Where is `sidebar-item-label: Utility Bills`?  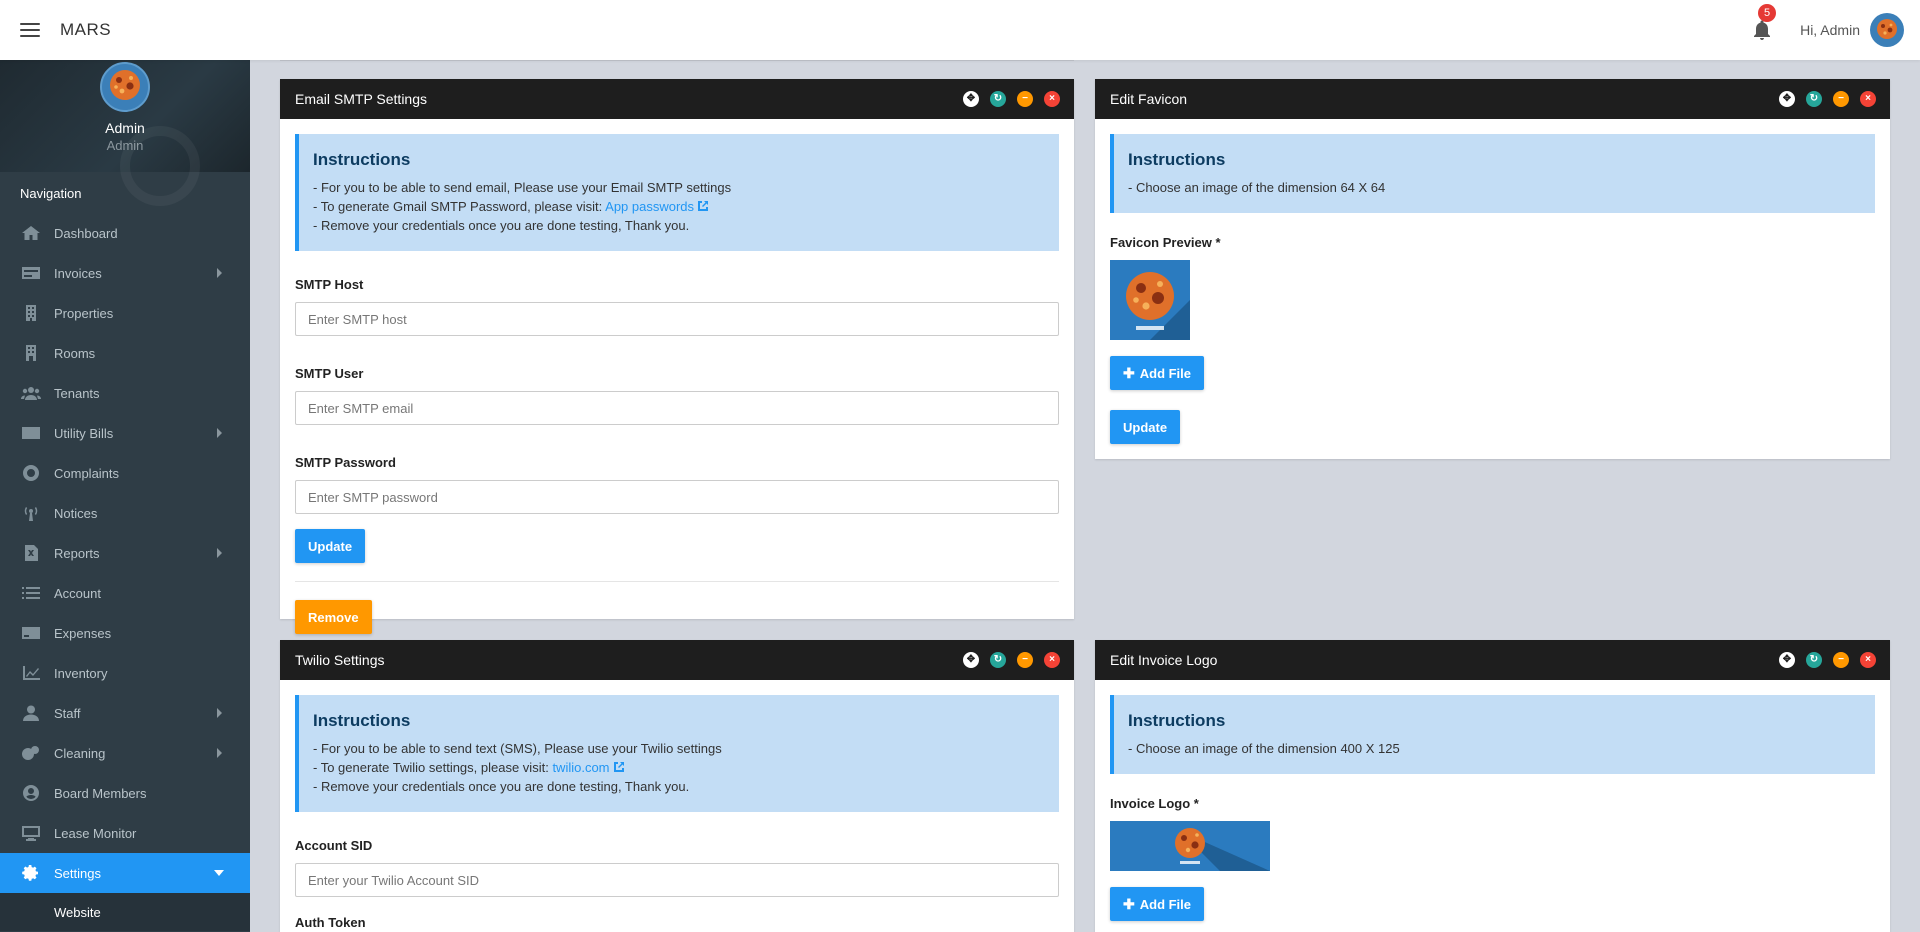
sidebar-item-label: Utility Bills is located at coordinates (84, 433).